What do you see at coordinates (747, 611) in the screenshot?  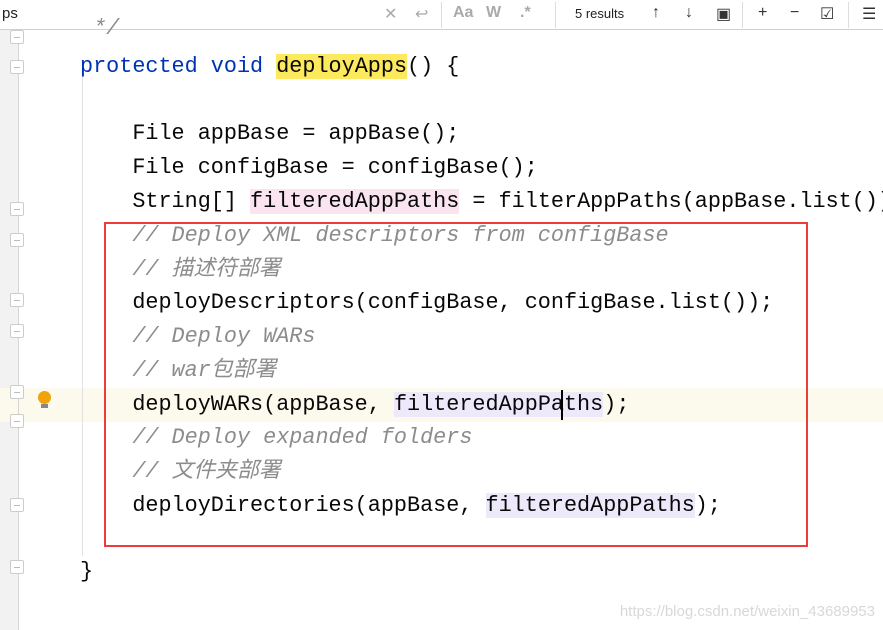 I see `watermark: https://blog.csdn.net/weixin_43689953` at bounding box center [747, 611].